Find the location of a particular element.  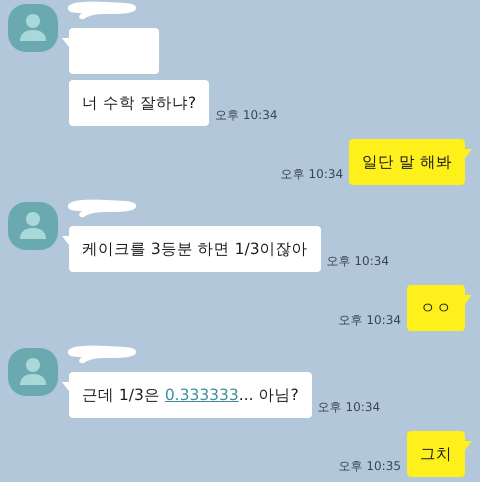

message-bubble: 그치 is located at coordinates (436, 454).